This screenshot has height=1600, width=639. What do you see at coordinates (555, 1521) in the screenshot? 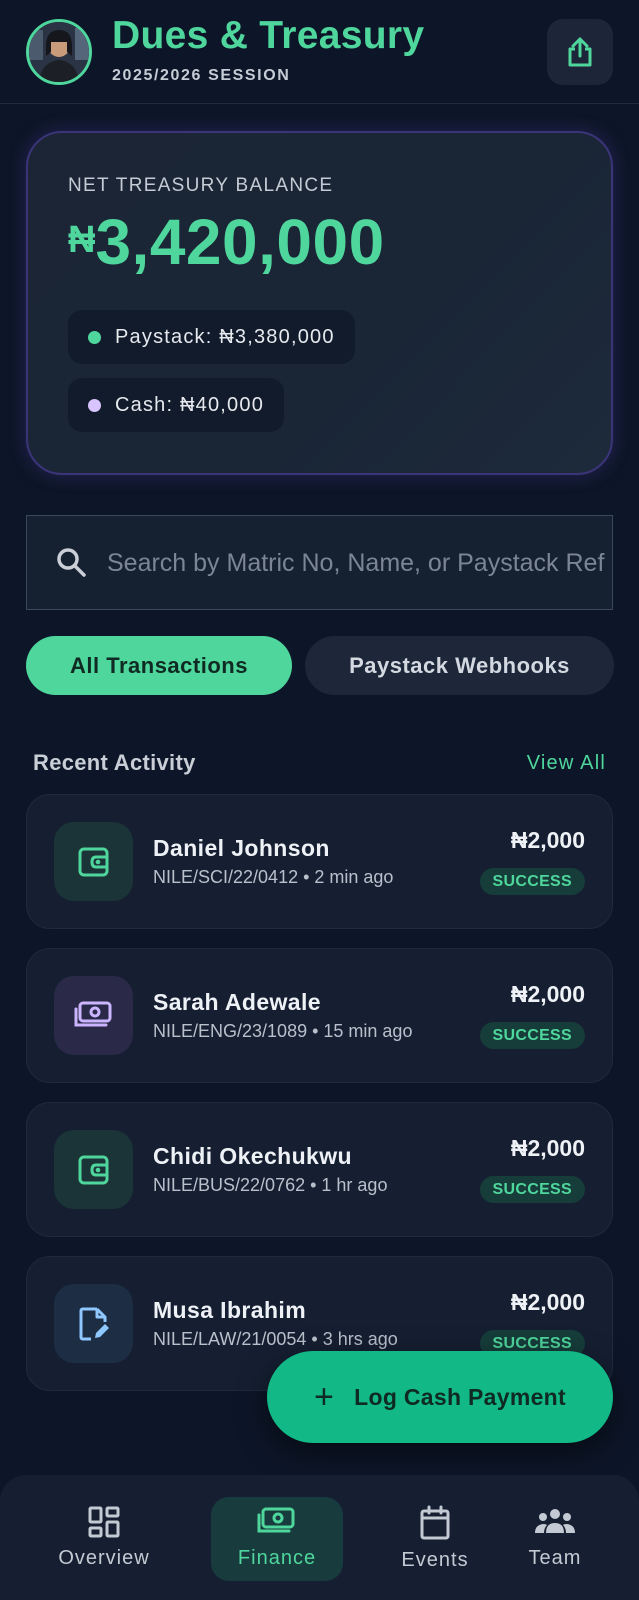
I see `group-icon` at bounding box center [555, 1521].